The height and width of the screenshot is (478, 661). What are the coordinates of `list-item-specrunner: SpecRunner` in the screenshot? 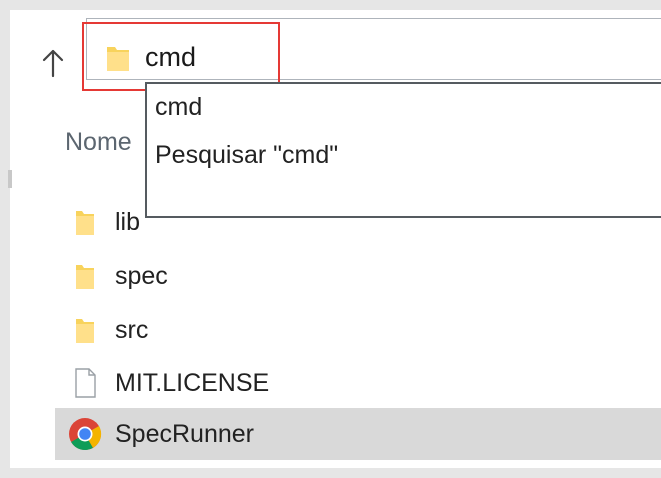 It's located at (358, 434).